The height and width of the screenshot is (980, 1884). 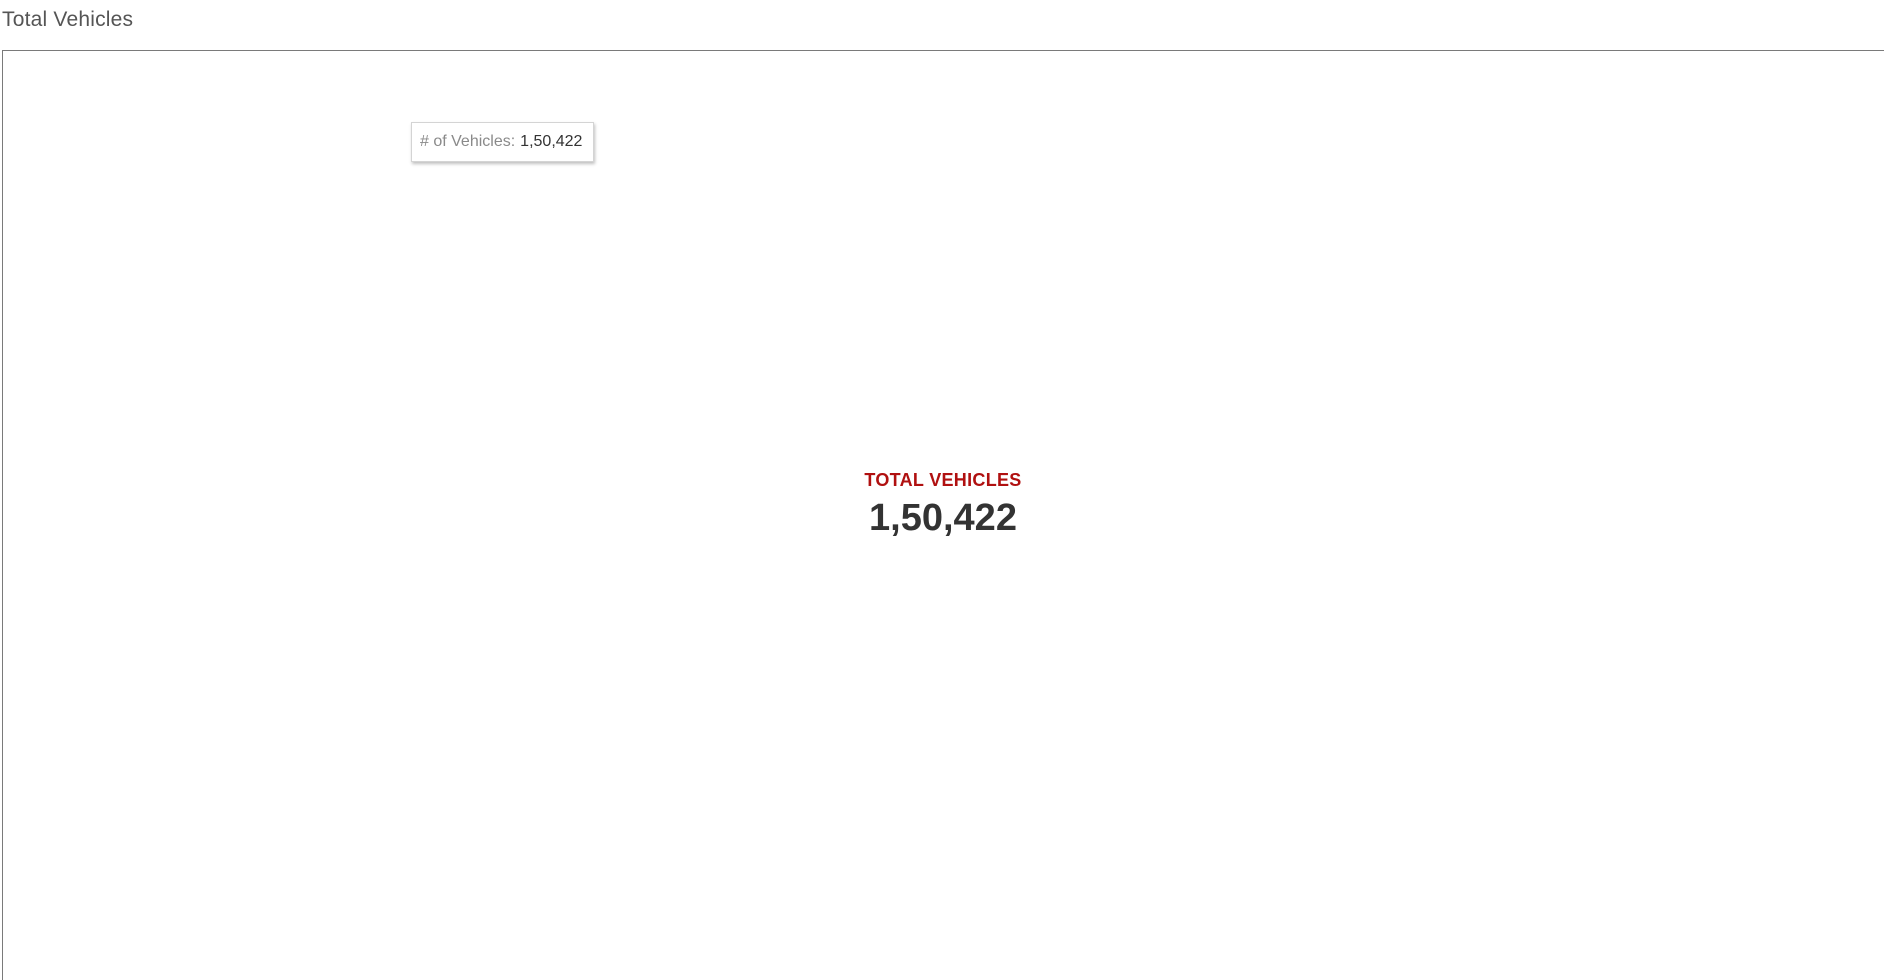 What do you see at coordinates (68, 19) in the screenshot?
I see `sheet-title: Total Vehicles` at bounding box center [68, 19].